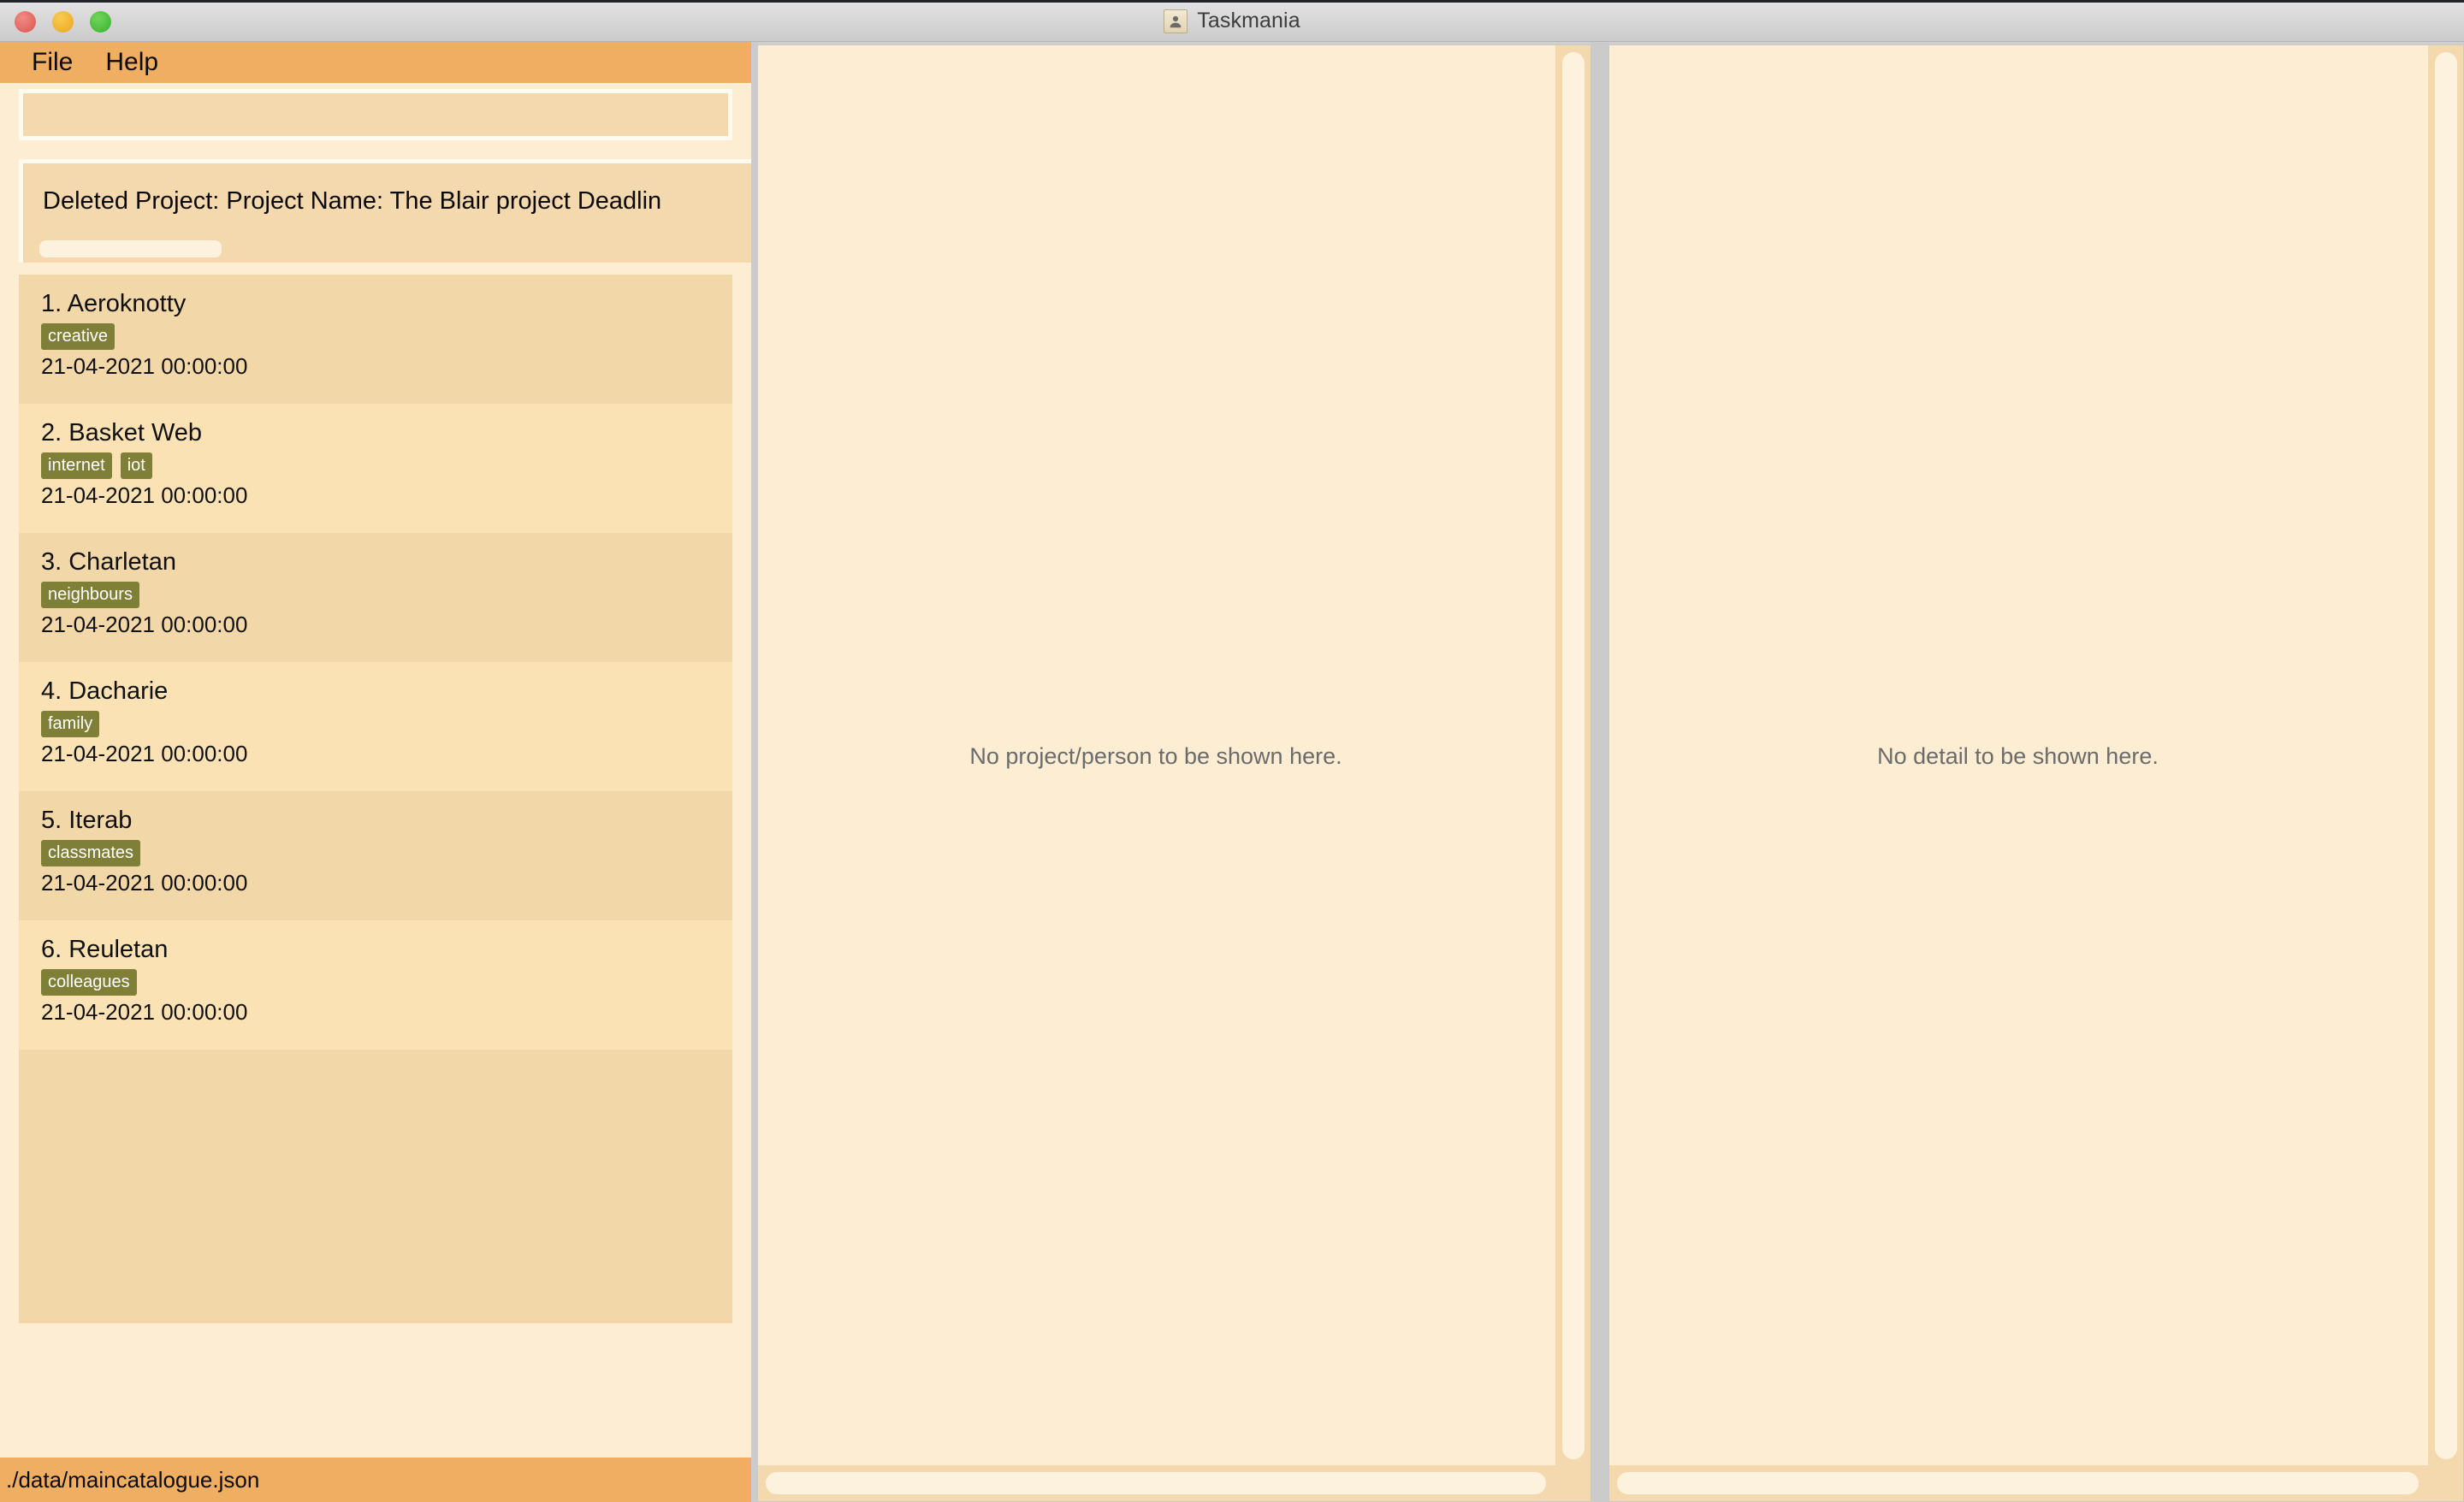 The height and width of the screenshot is (1502, 2464). What do you see at coordinates (1176, 21) in the screenshot?
I see `contact-card-icon` at bounding box center [1176, 21].